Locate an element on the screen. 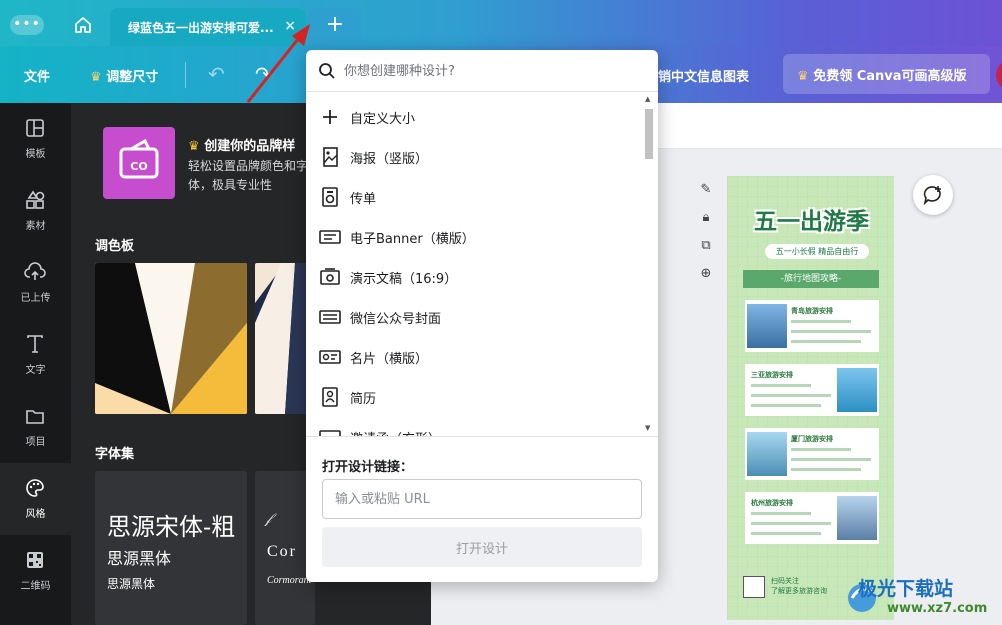  sidebar-item-text: 文字 is located at coordinates (35, 355).